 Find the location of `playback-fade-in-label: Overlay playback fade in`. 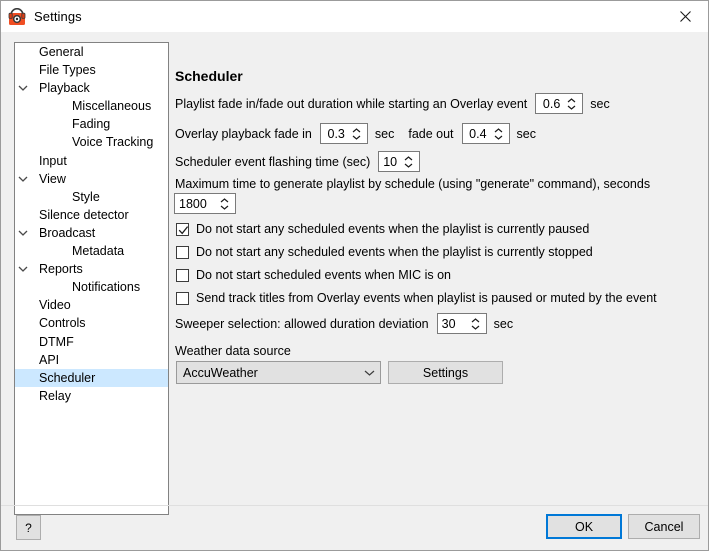

playback-fade-in-label: Overlay playback fade in is located at coordinates (243, 133).